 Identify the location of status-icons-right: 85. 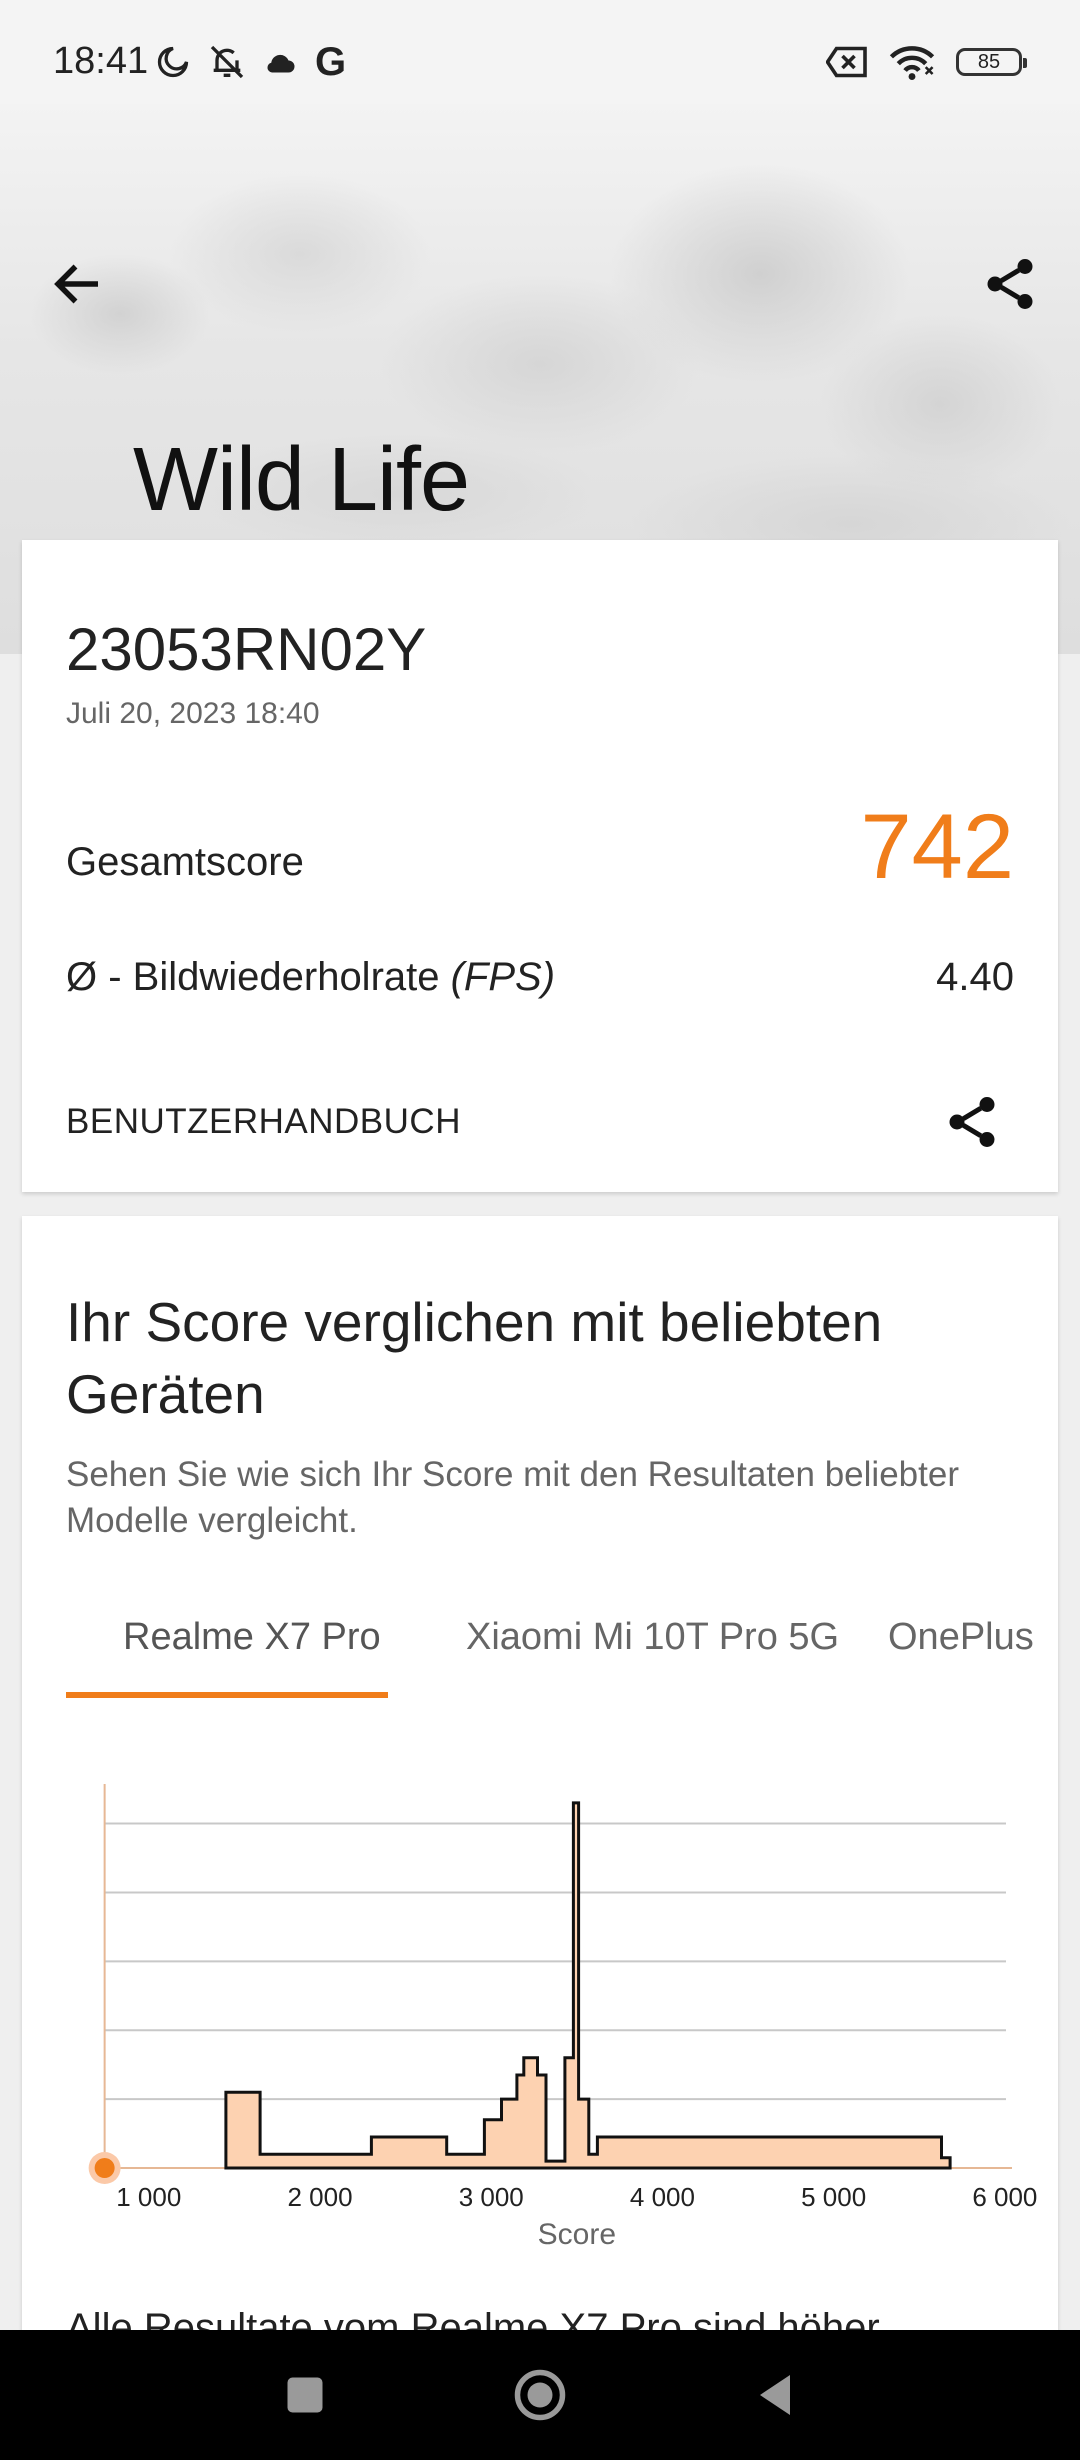
(926, 62).